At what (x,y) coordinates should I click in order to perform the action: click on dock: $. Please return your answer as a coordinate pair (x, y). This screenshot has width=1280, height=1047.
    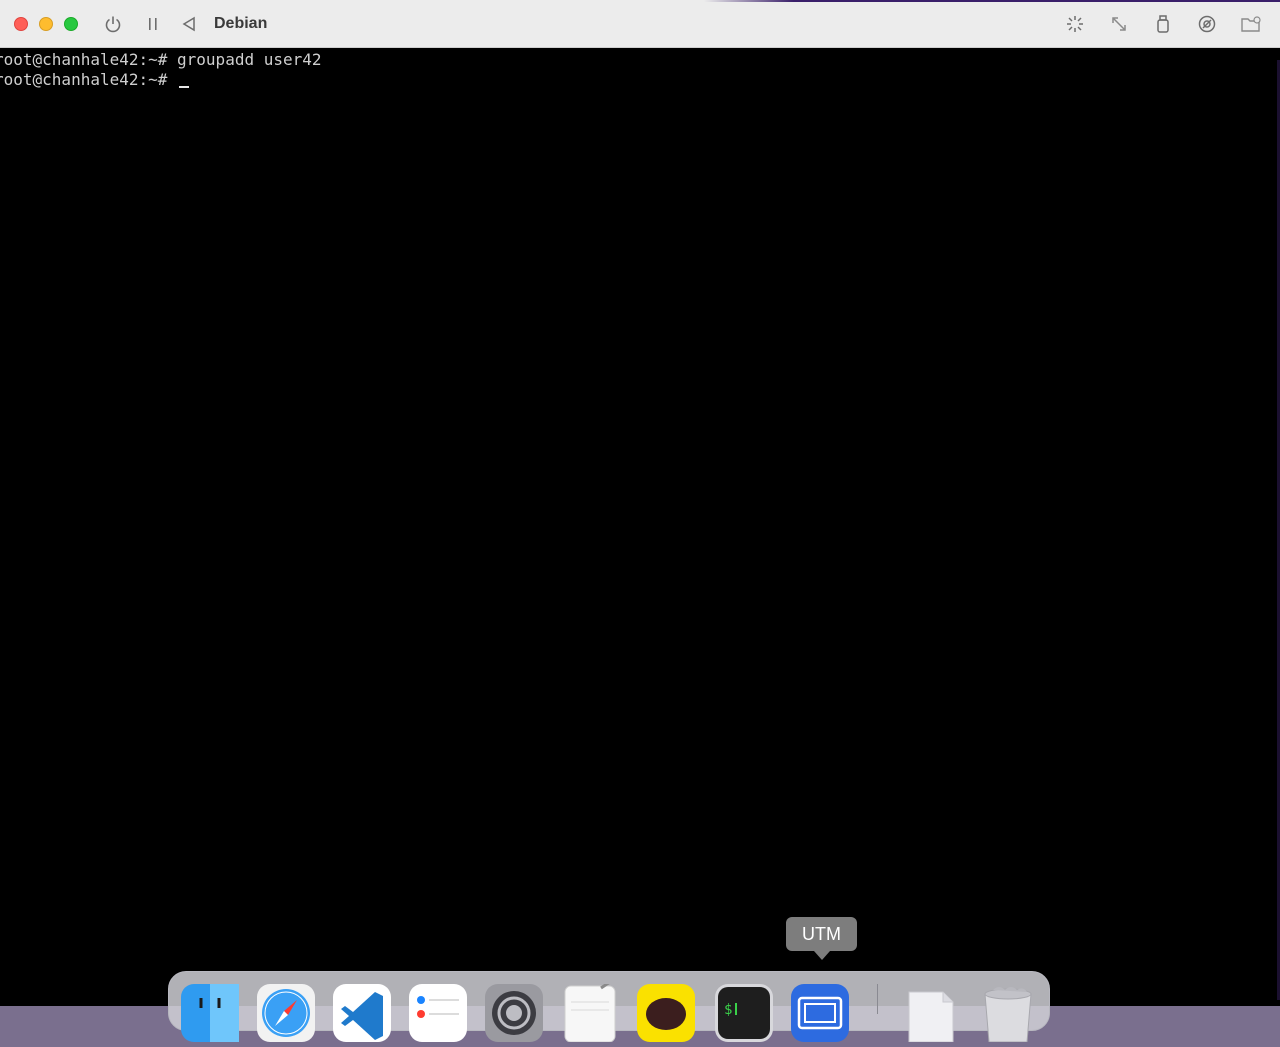
    Looking at the image, I should click on (609, 1007).